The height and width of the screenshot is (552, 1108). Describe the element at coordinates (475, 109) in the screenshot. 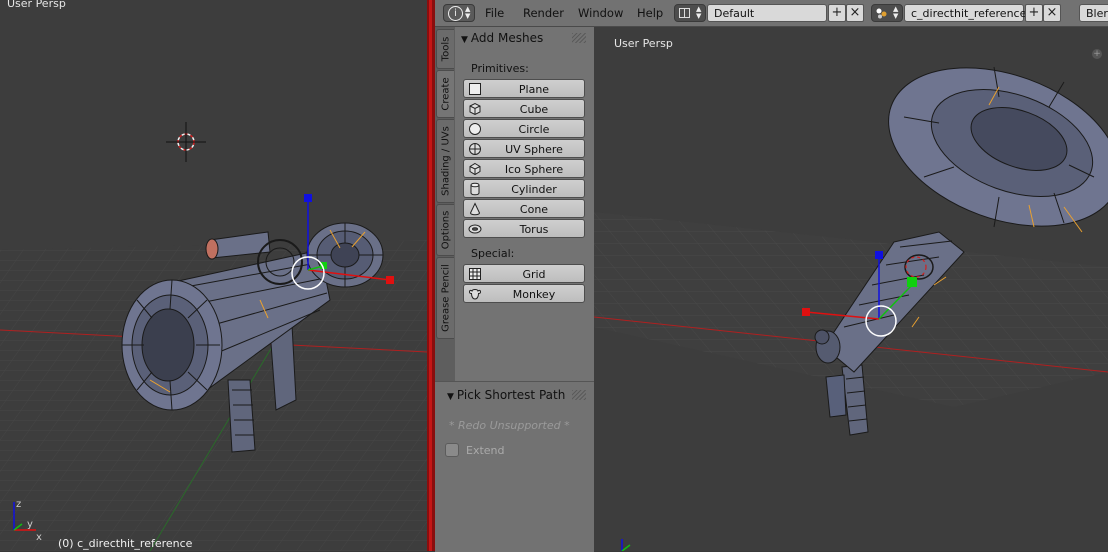

I see `cube-icon` at that location.